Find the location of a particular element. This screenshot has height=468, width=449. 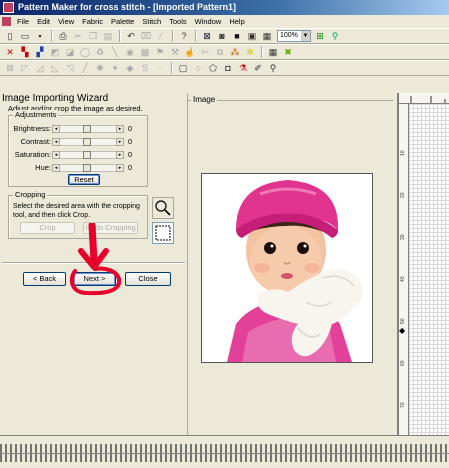

menu-fabric: Fabric is located at coordinates (92, 21).